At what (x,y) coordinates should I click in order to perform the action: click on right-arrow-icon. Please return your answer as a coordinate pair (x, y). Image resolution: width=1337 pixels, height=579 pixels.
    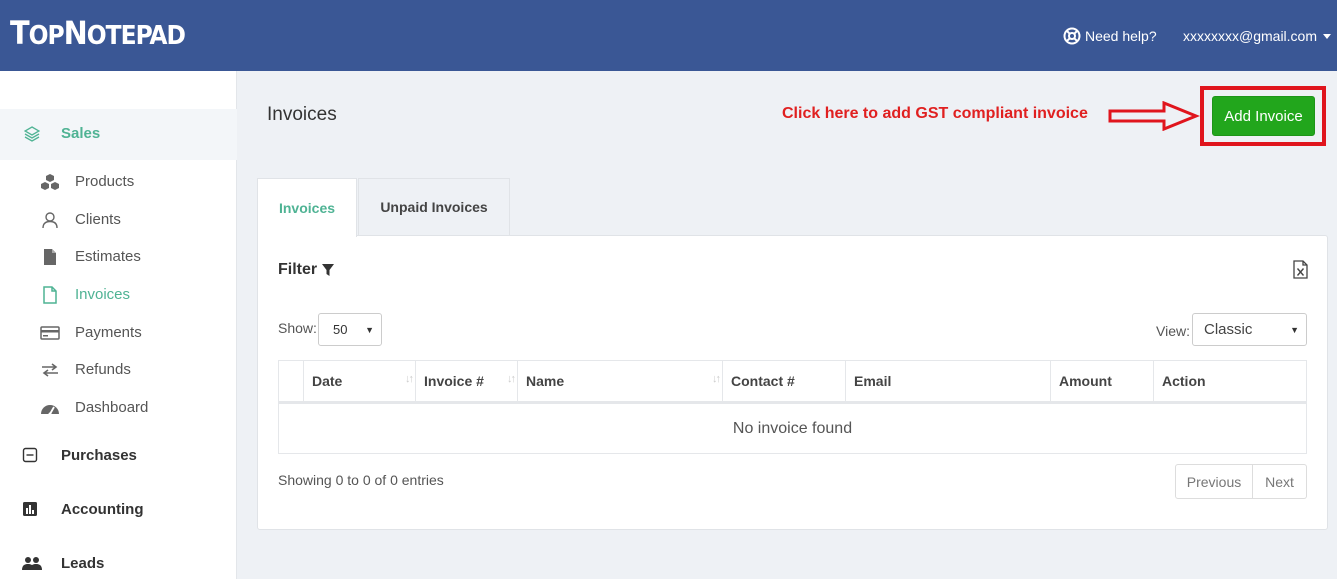
    Looking at the image, I should click on (1154, 116).